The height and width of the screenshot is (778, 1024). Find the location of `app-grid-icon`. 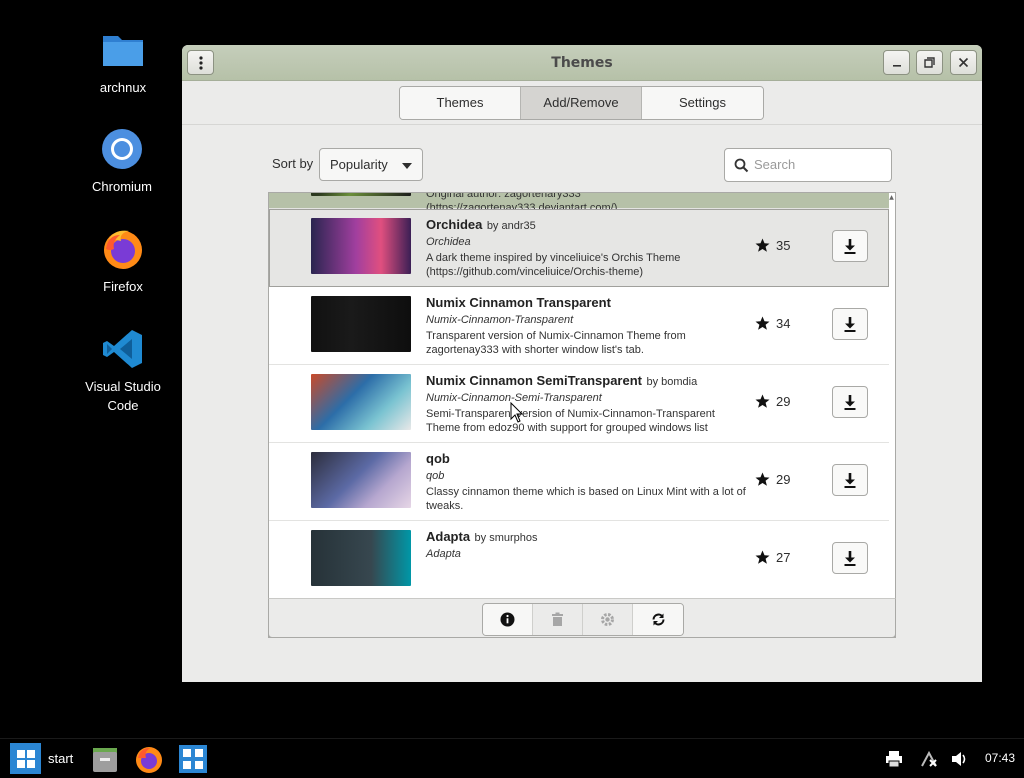

app-grid-icon is located at coordinates (193, 759).